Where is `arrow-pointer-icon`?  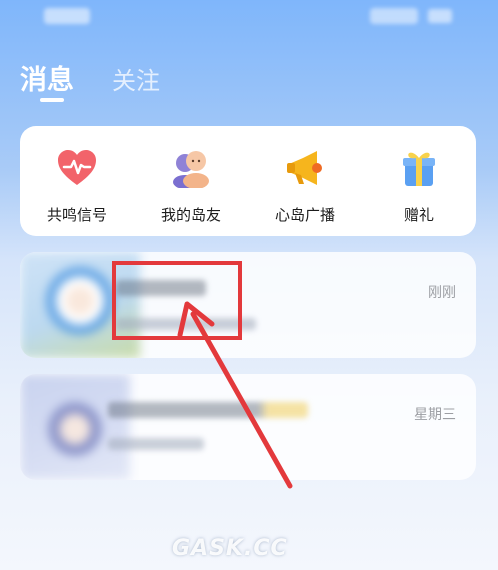
arrow-pointer-icon is located at coordinates (235, 395).